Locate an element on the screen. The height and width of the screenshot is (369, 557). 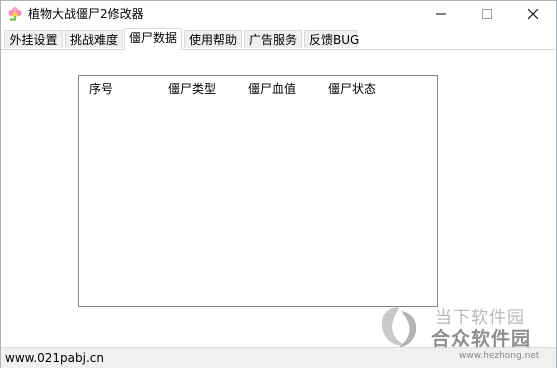
tab-ad-services: 广告服务 is located at coordinates (273, 39).